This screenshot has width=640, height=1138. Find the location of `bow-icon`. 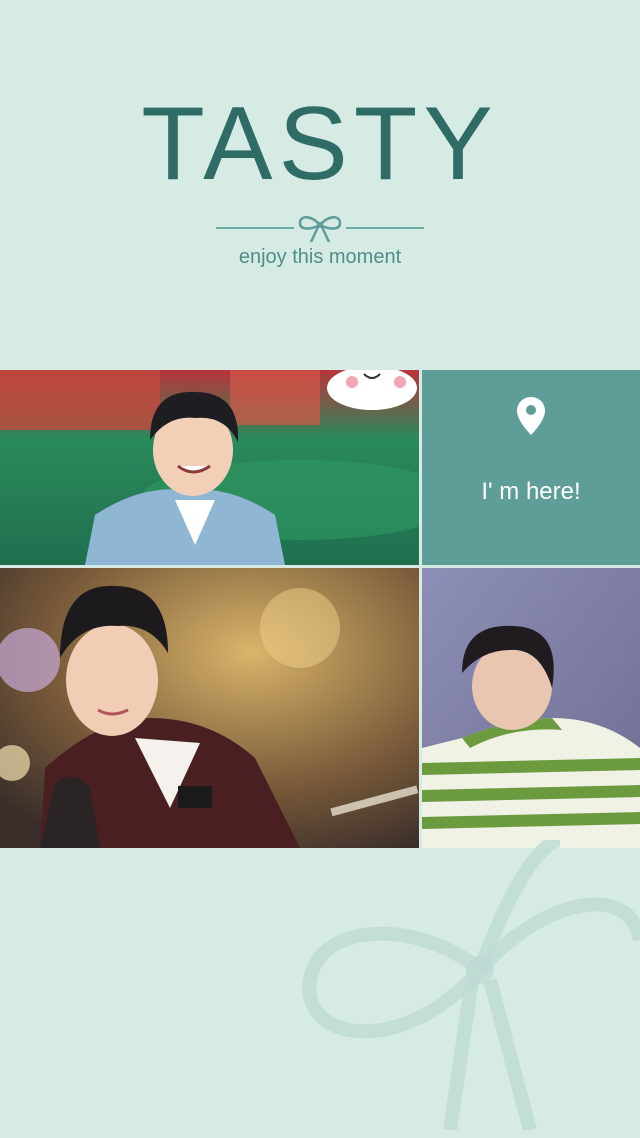

bow-icon is located at coordinates (320, 229).